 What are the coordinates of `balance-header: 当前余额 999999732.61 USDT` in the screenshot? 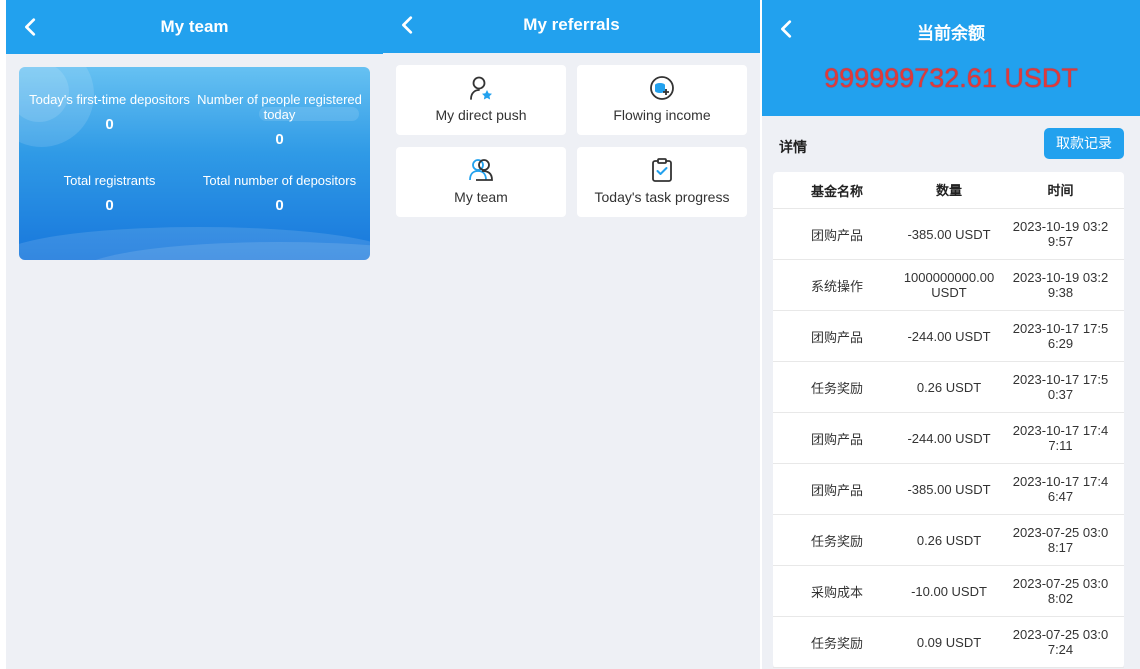 It's located at (951, 58).